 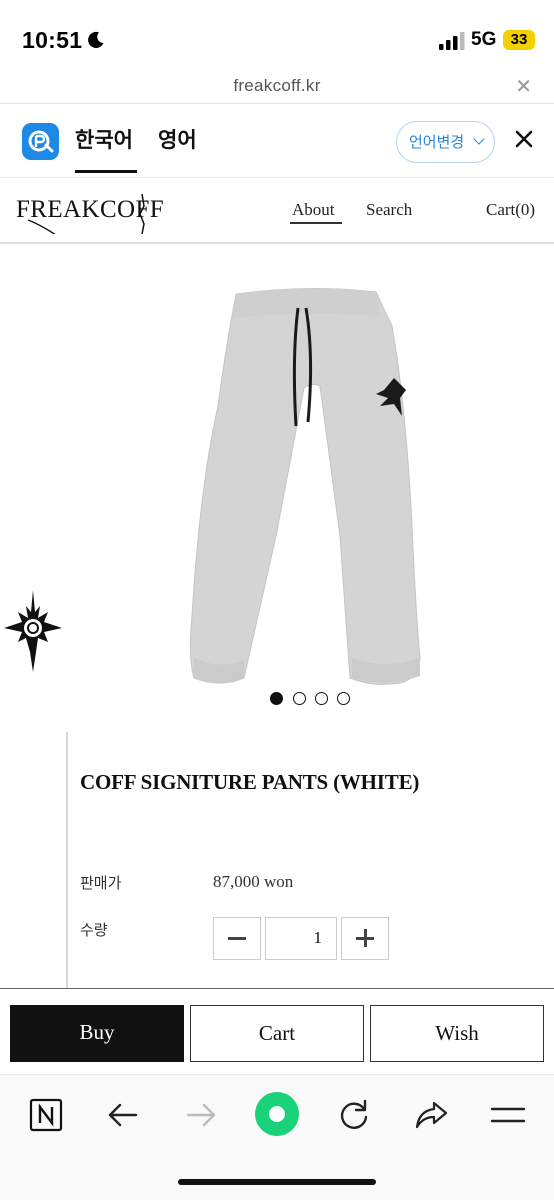 I want to click on active-tab-indicator, so click(x=106, y=171).